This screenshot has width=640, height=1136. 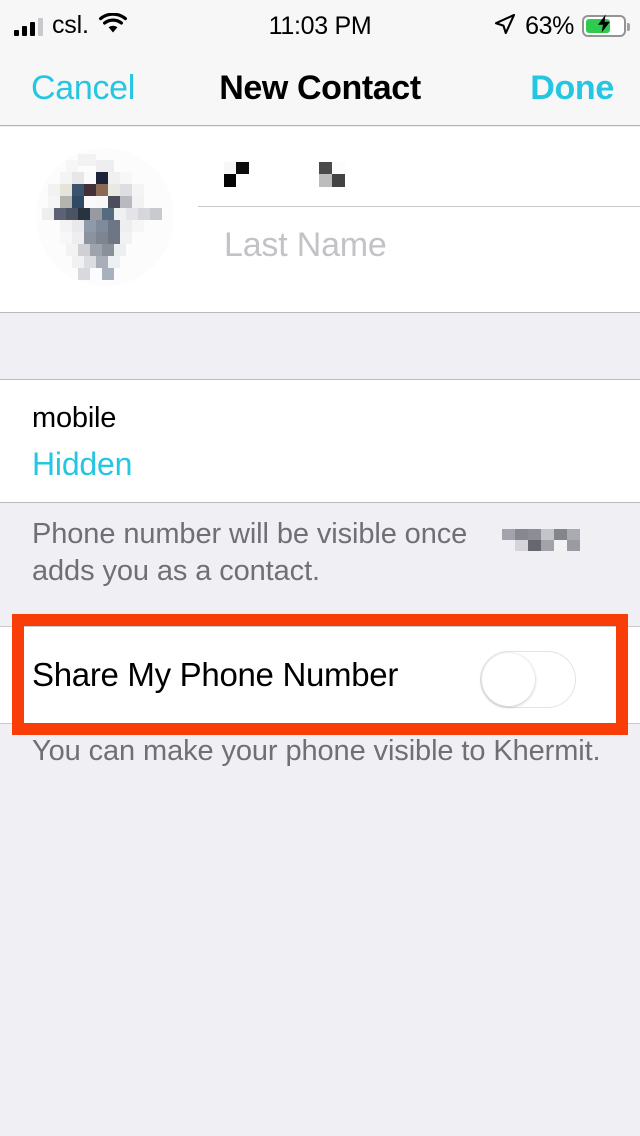 What do you see at coordinates (215, 674) in the screenshot?
I see `share-my-phone-number-label: Share My Phone Number` at bounding box center [215, 674].